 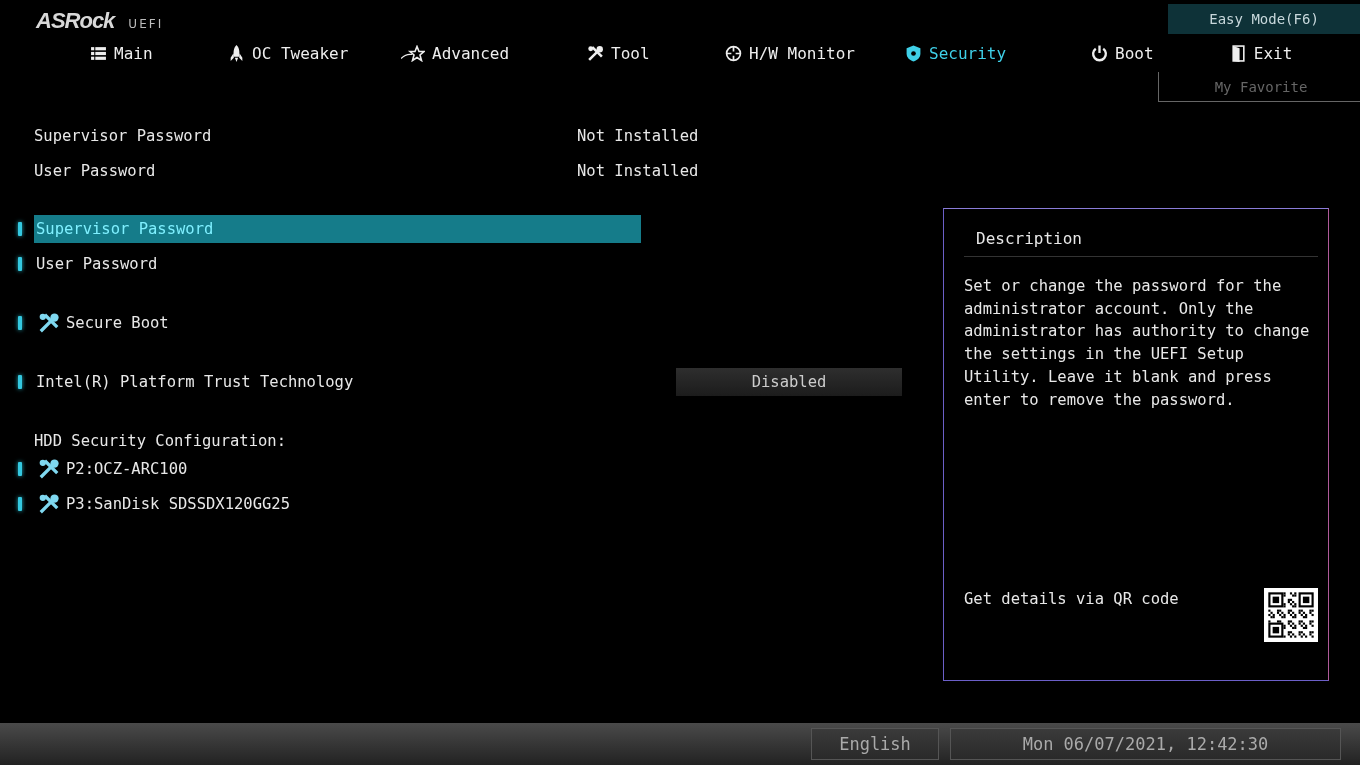 What do you see at coordinates (337, 264) in the screenshot?
I see `menu-item: User Password` at bounding box center [337, 264].